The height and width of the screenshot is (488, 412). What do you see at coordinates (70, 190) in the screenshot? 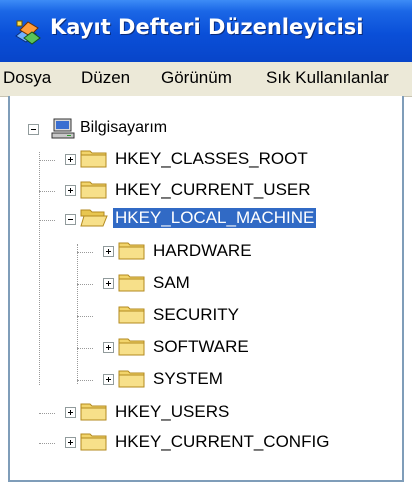
I see `expand-toggle-current-user` at bounding box center [70, 190].